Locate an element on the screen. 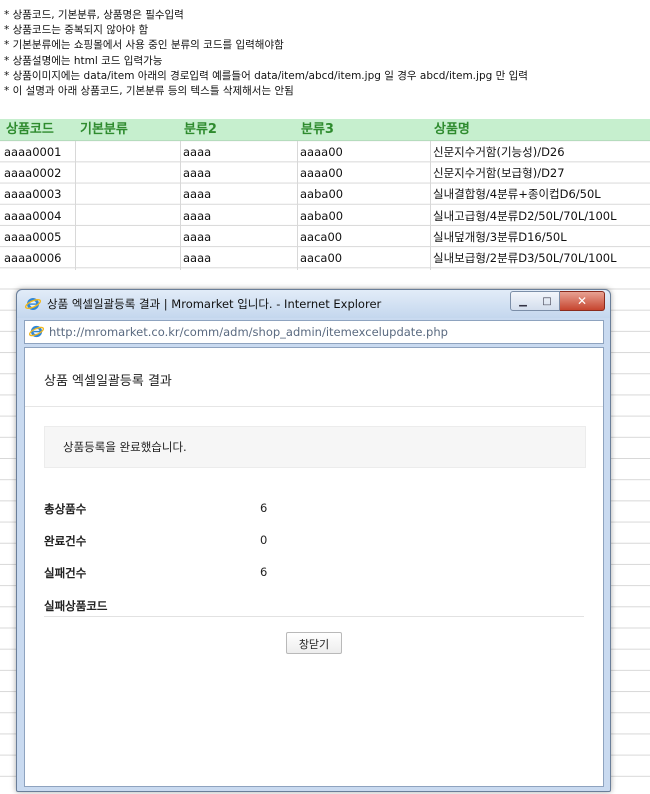  cell-product-name: 신문지수거함(보급형)/D27 is located at coordinates (499, 171).